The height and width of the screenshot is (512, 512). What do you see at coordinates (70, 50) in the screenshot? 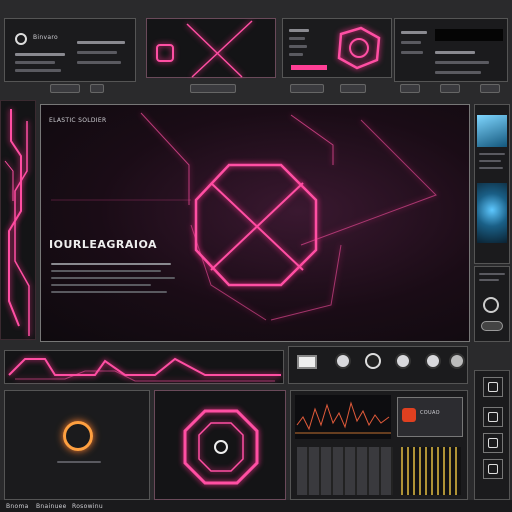
I see `top-left-panel: Binvaro` at bounding box center [70, 50].